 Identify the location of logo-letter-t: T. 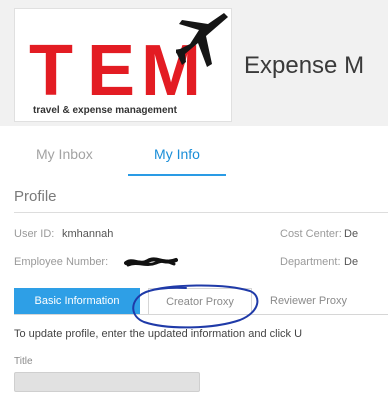
(51, 67).